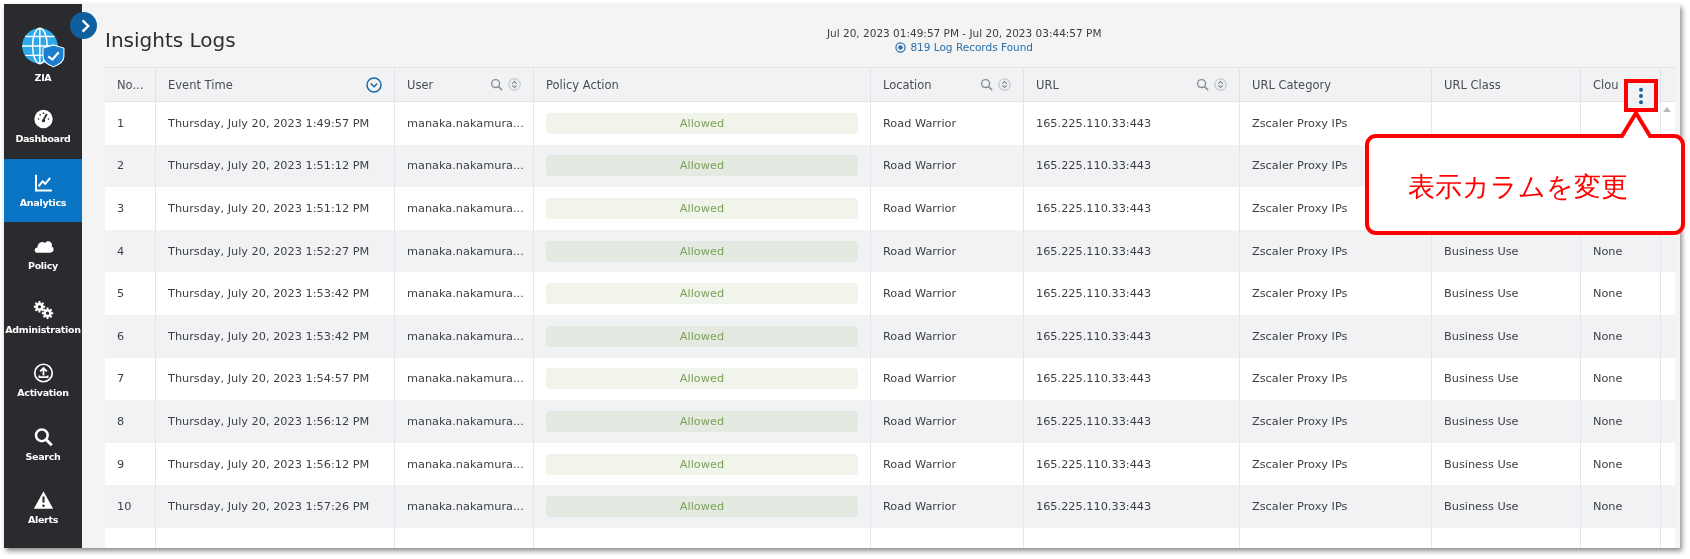 The image size is (1690, 559). I want to click on nav-item: Dashboard, so click(43, 127).